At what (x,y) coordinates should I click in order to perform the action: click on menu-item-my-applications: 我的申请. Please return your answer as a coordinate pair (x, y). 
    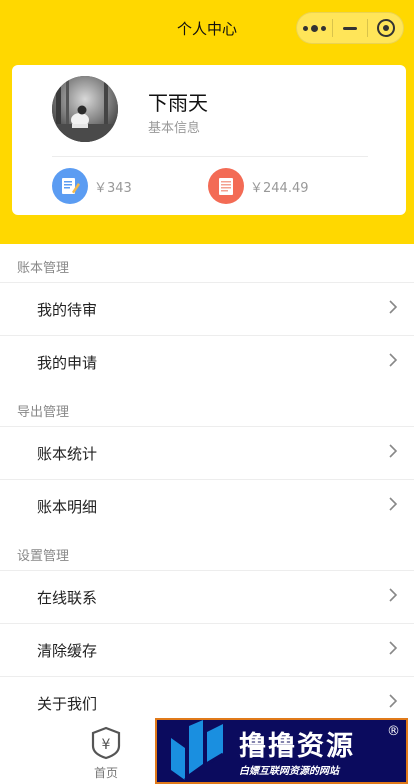
    Looking at the image, I should click on (207, 361).